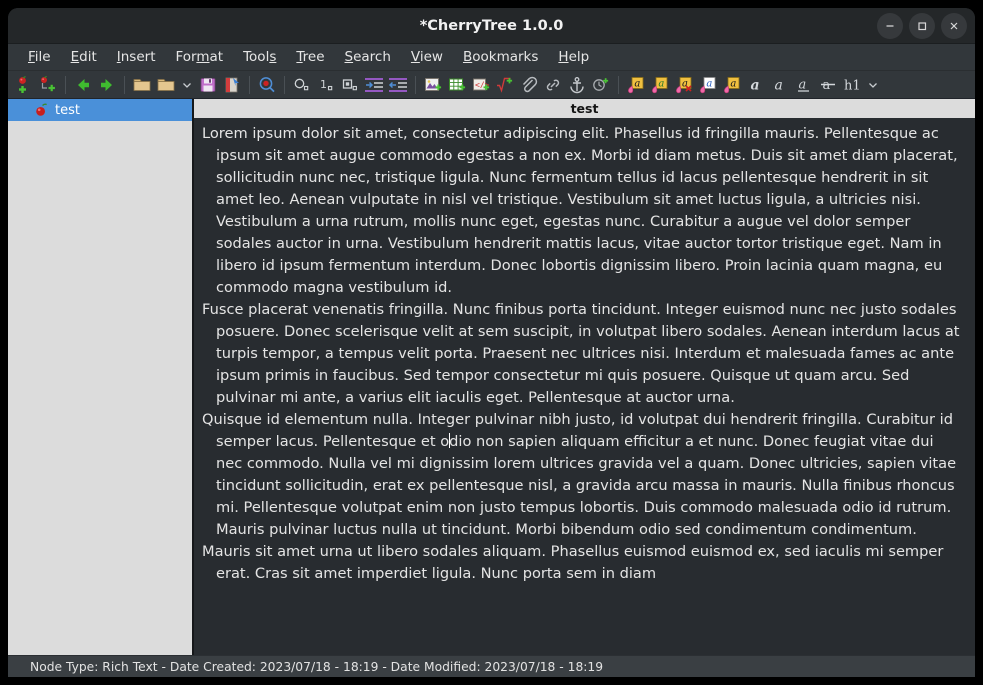 The width and height of the screenshot is (983, 685). Describe the element at coordinates (67, 110) in the screenshot. I see `sidebar-item-label: test` at that location.